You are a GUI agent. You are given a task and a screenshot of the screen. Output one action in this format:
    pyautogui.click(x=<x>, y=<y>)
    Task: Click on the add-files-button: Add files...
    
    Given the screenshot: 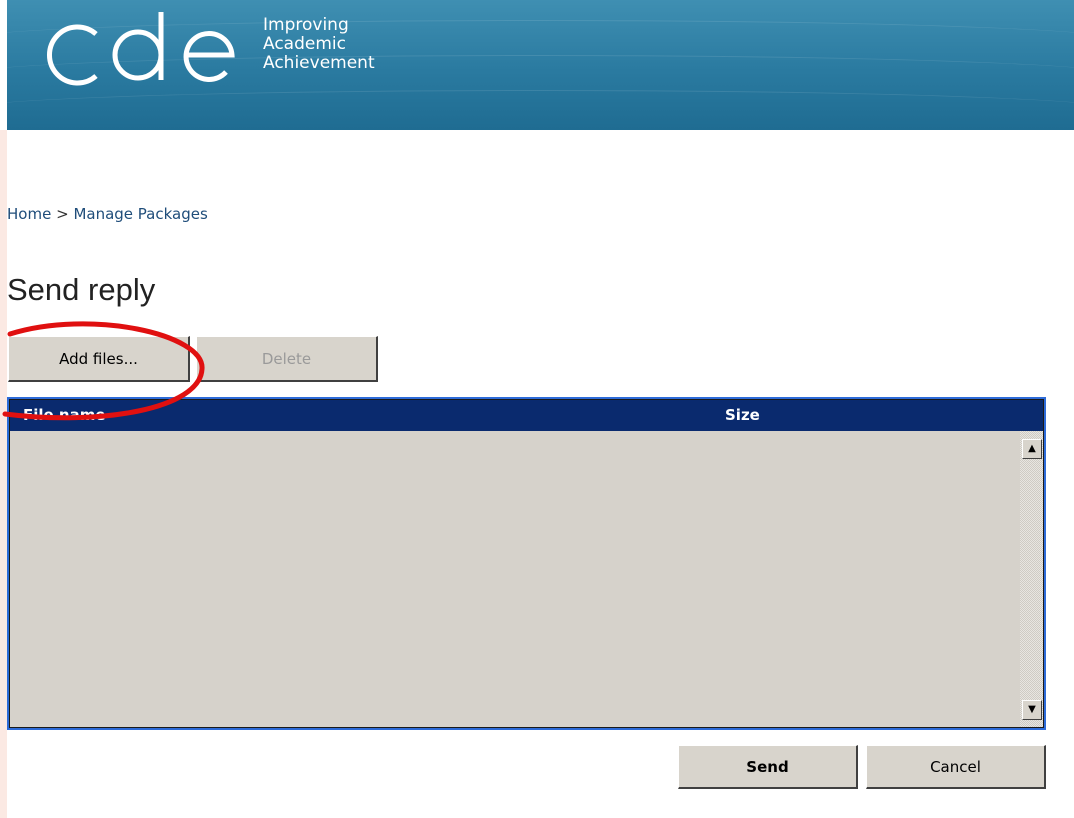 What is the action you would take?
    pyautogui.click(x=99, y=359)
    